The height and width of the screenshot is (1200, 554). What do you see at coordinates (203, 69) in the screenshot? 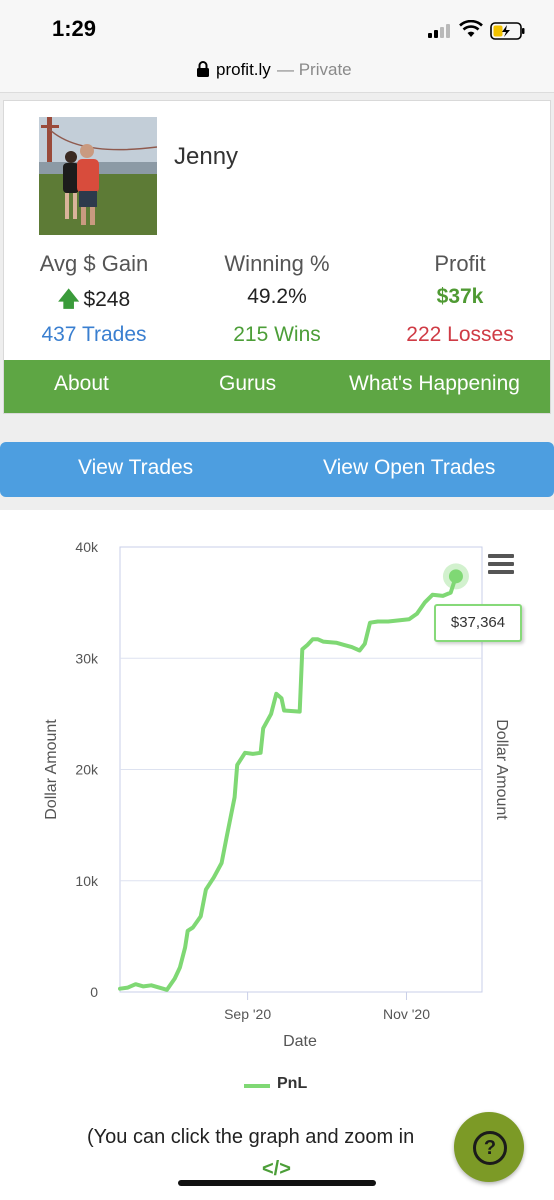
I see `lock-icon` at bounding box center [203, 69].